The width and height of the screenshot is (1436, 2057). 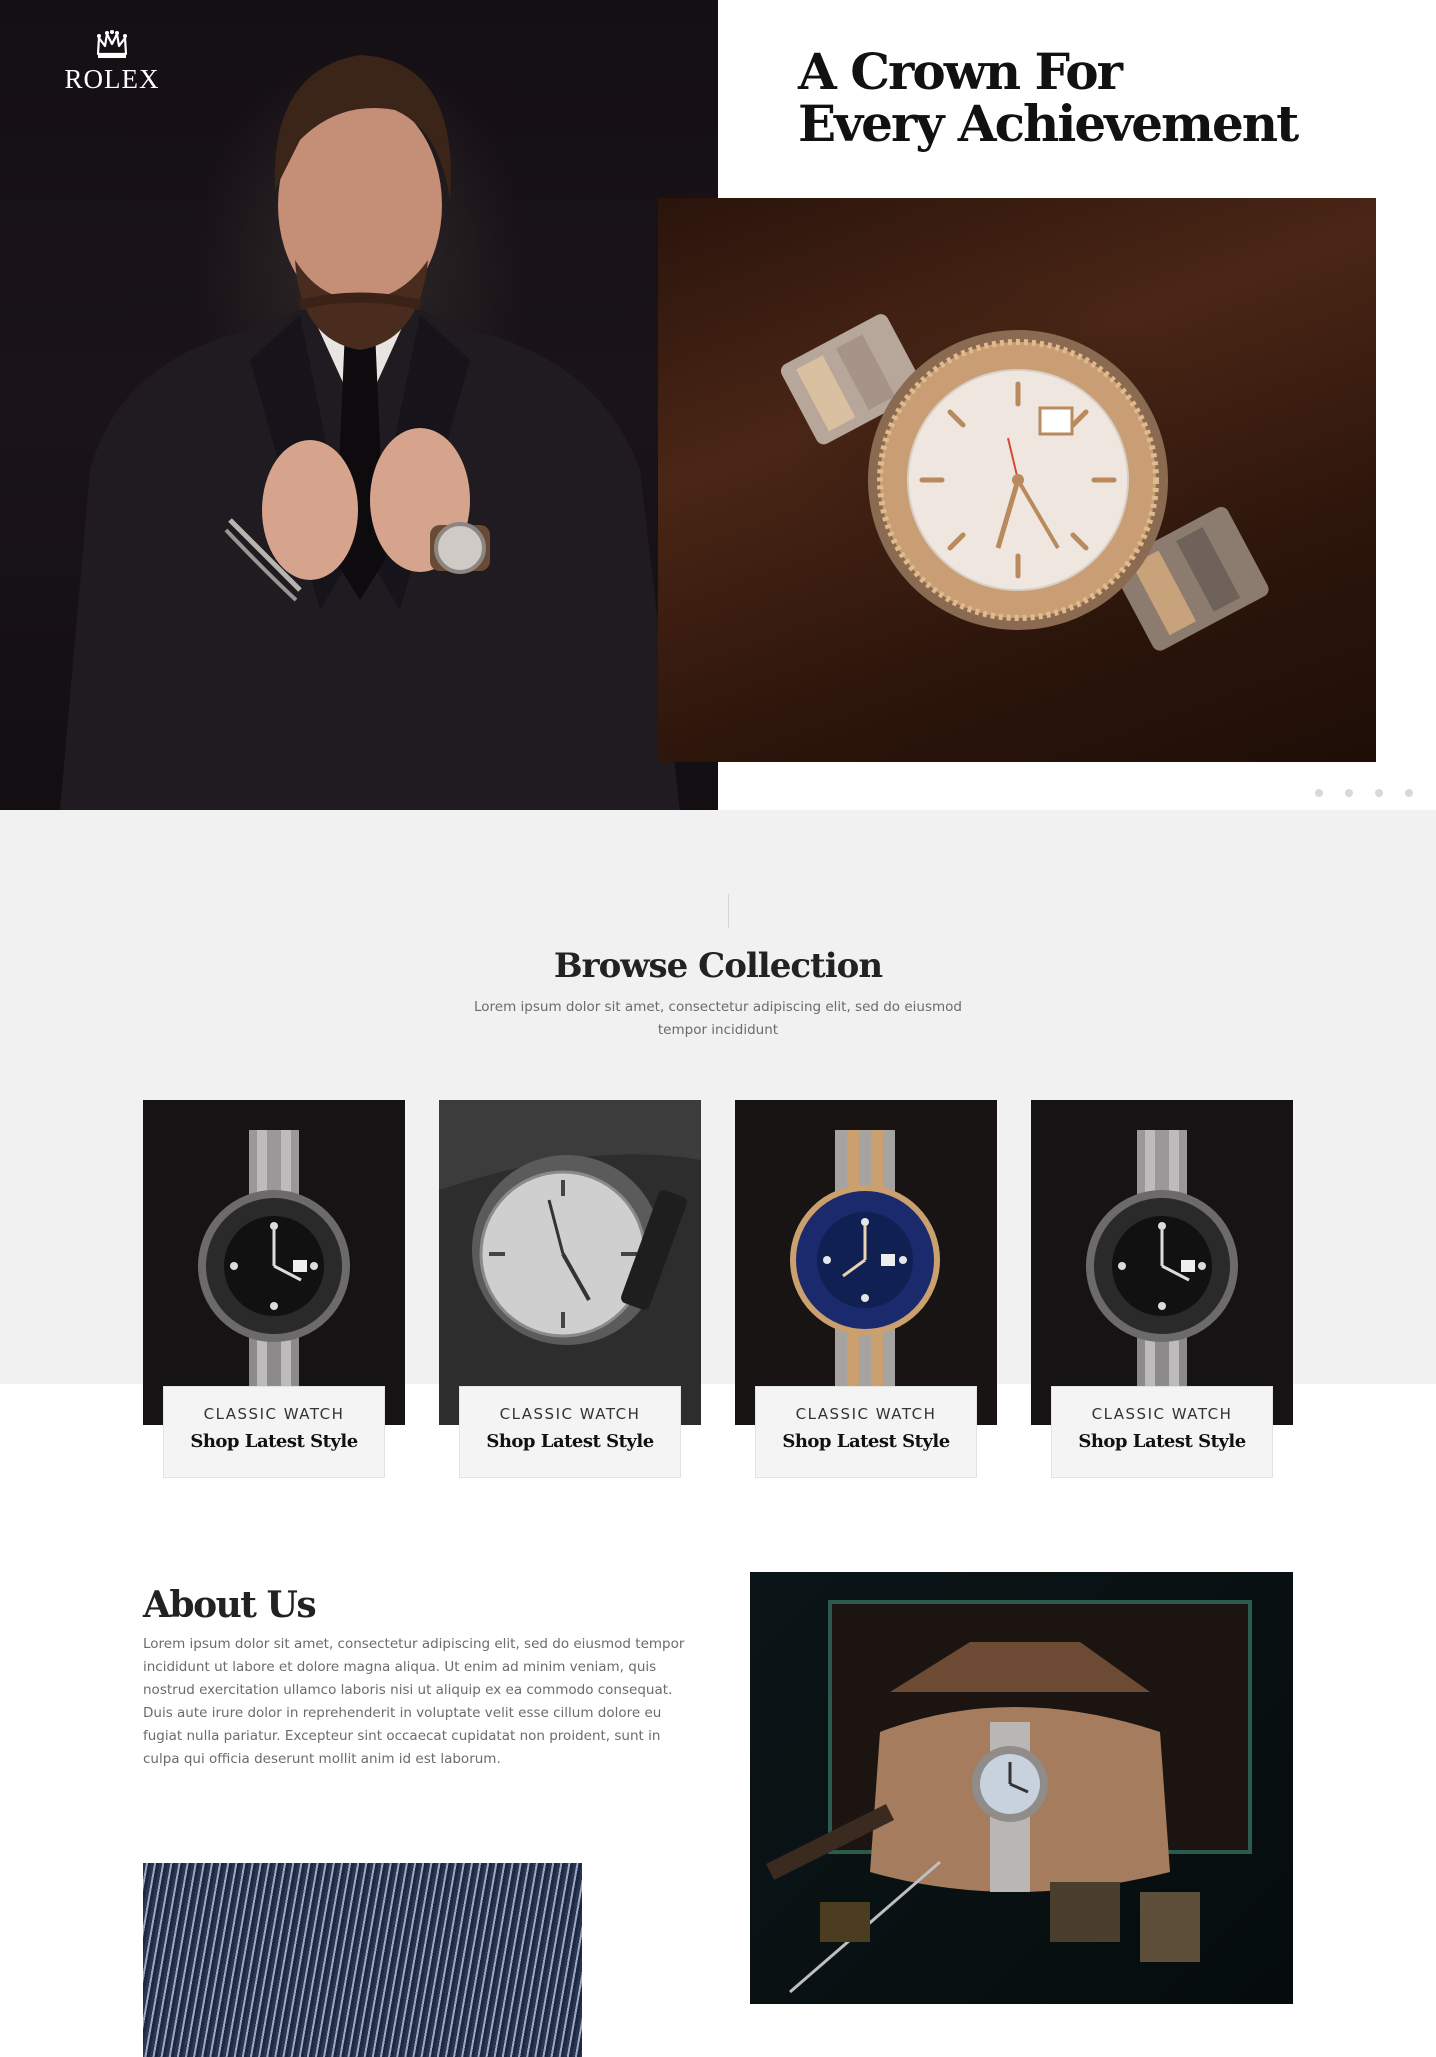 I want to click on hero-watch-photo, so click(x=1017, y=480).